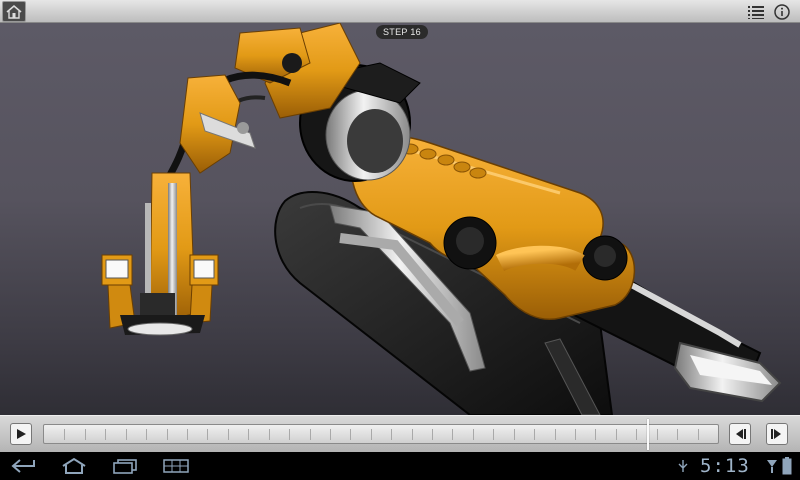  I want to click on step-forward-icon, so click(776, 434).